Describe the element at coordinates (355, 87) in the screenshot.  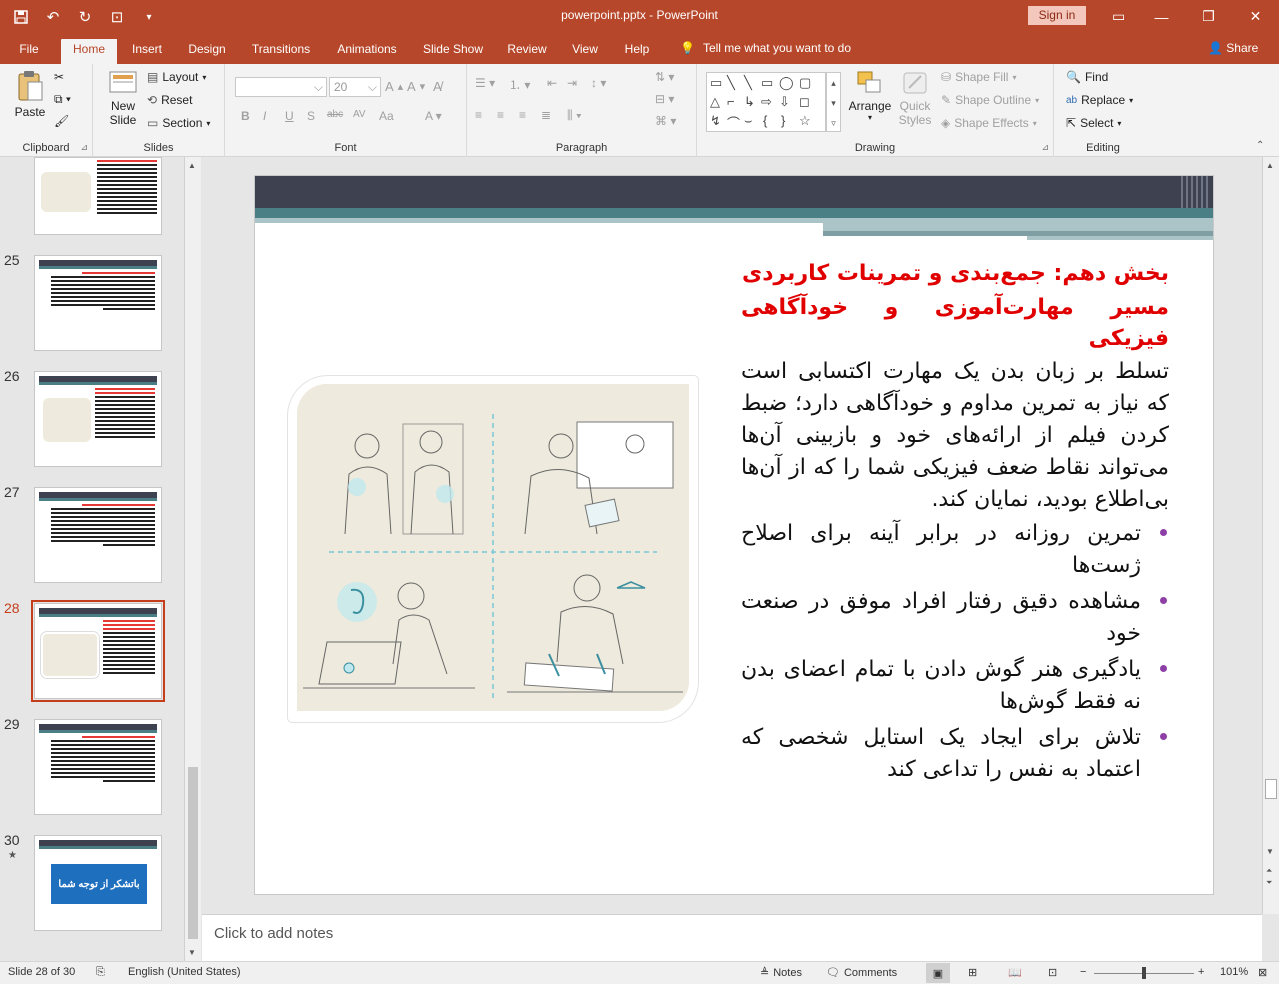
I see `font-size-select: 20 ⌵` at that location.